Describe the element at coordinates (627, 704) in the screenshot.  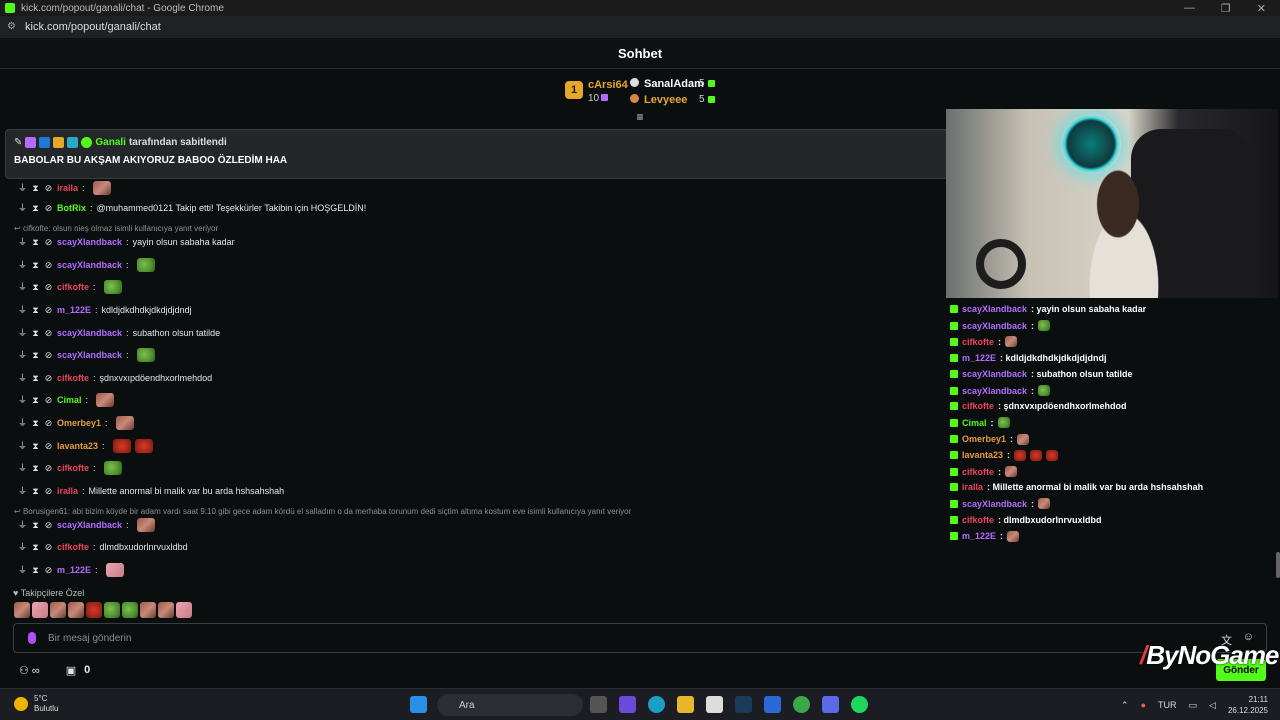
I see `copilot-icon` at that location.